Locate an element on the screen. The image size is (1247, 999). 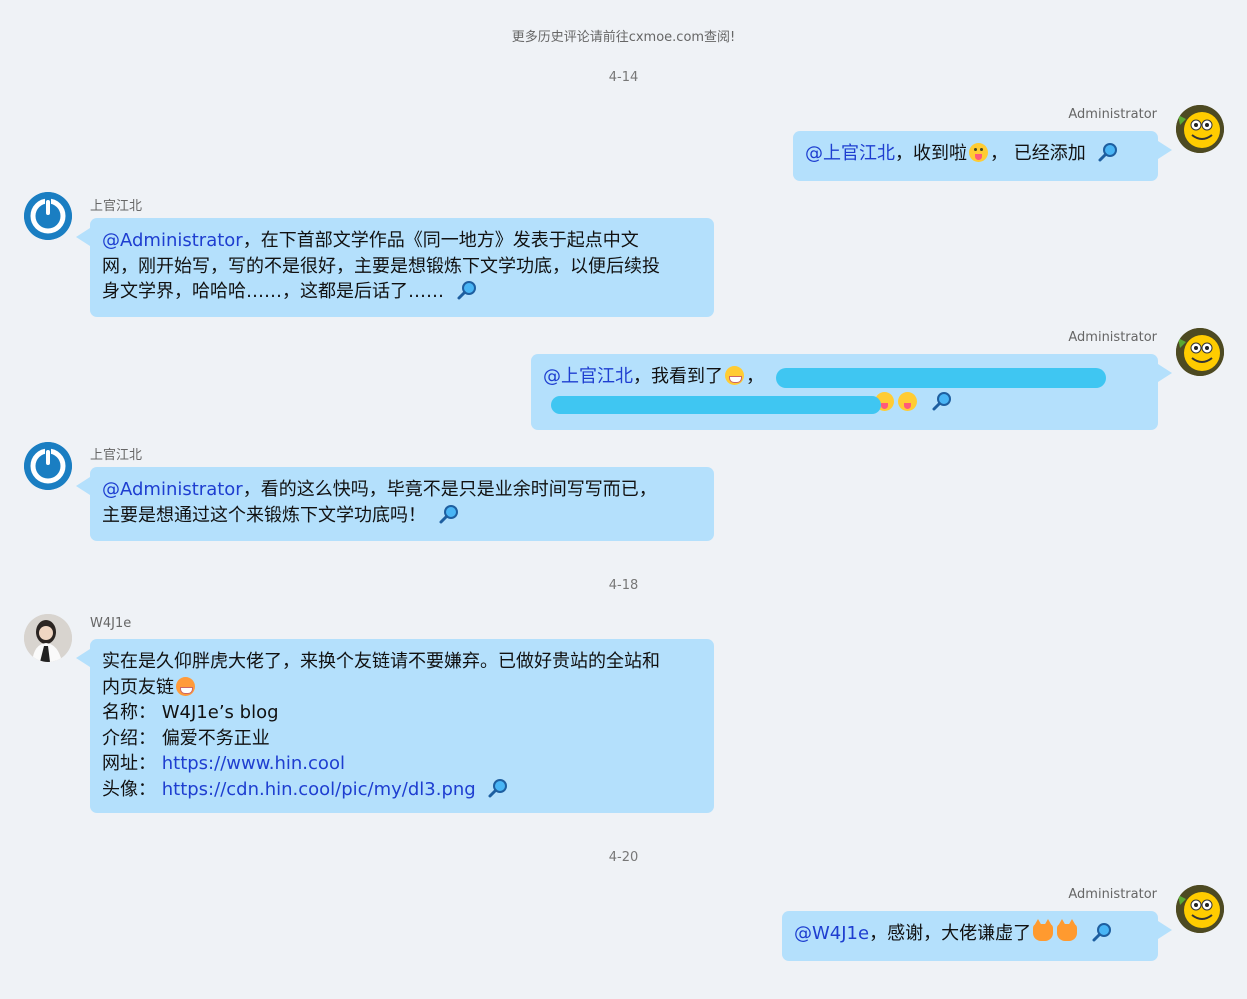
message-bubble: @上官江北，收到啦 ， 已经添加 is located at coordinates (982, 156).